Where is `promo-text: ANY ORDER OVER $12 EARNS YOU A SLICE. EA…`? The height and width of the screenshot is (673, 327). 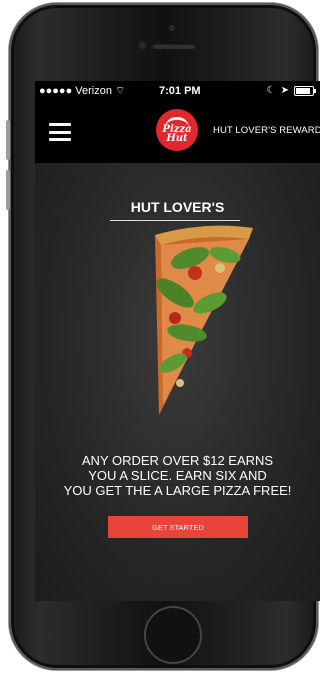
promo-text: ANY ORDER OVER $12 EARNS YOU A SLICE. EA… is located at coordinates (177, 475).